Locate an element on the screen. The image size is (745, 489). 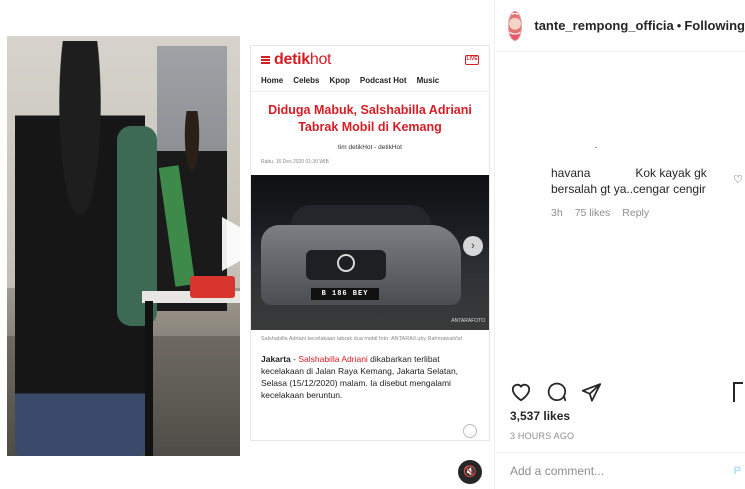
copy-icon is located at coordinates (470, 431).